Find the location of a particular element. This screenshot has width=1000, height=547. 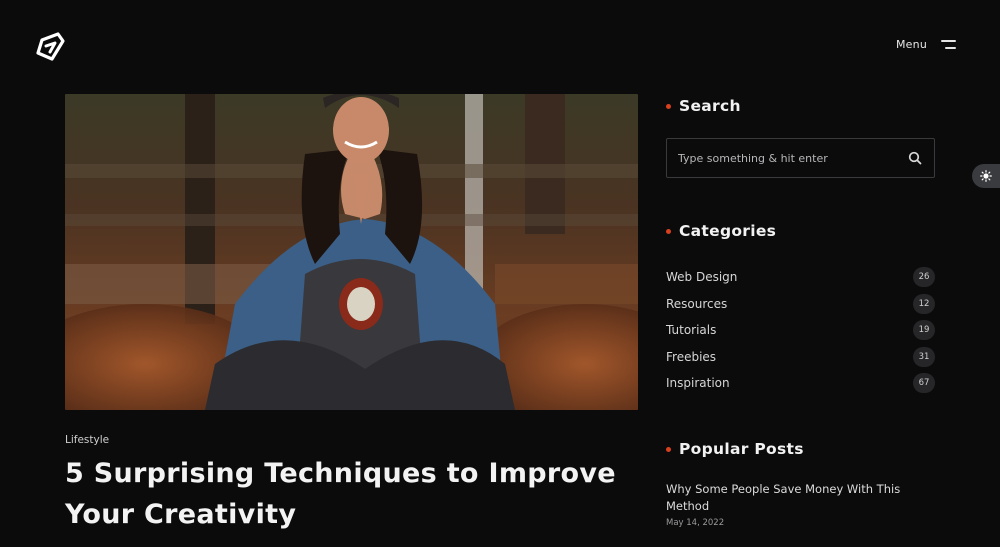

category-item-tutorials: Tutorials 19 is located at coordinates (800, 330).